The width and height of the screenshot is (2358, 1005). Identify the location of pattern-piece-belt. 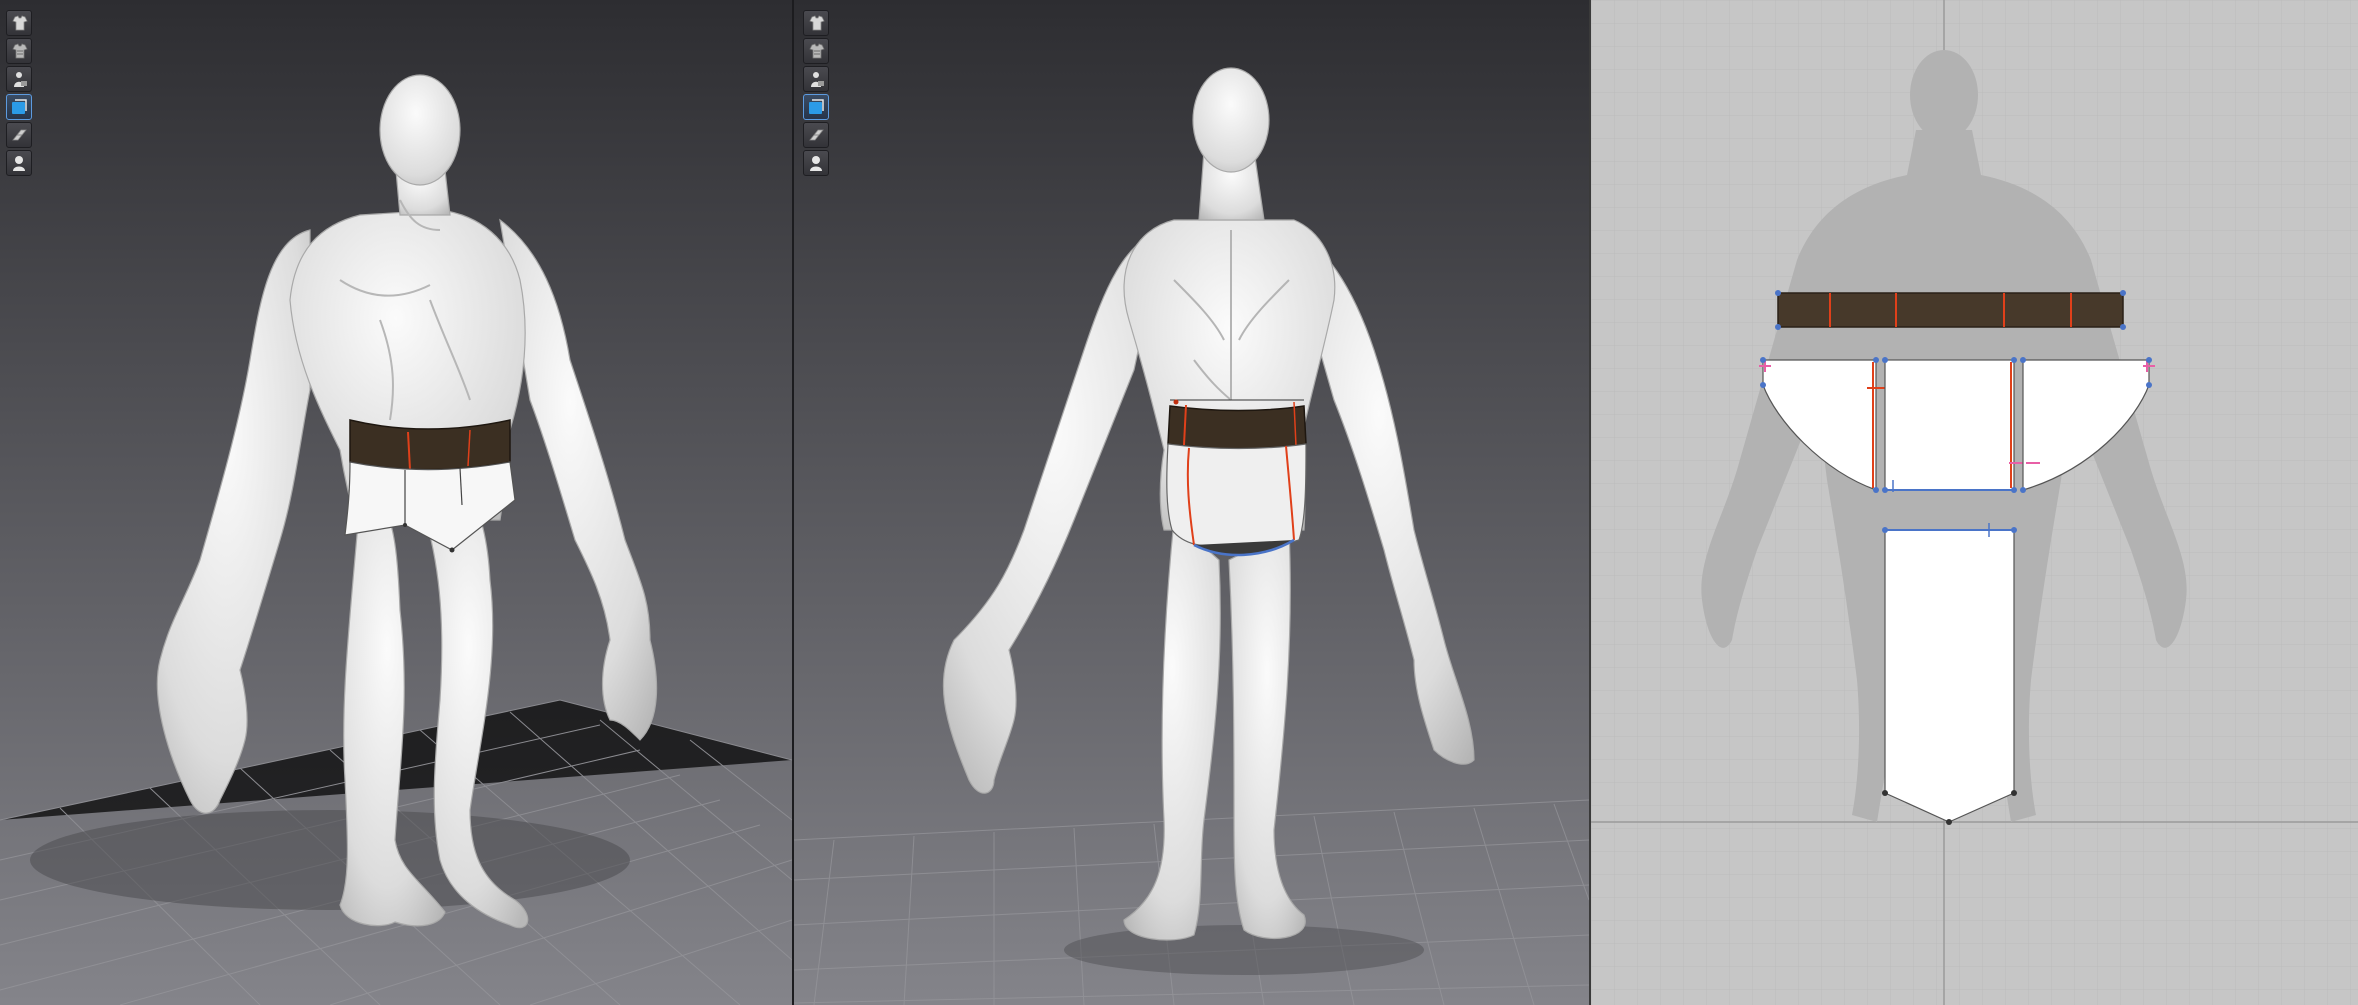
(1950, 310).